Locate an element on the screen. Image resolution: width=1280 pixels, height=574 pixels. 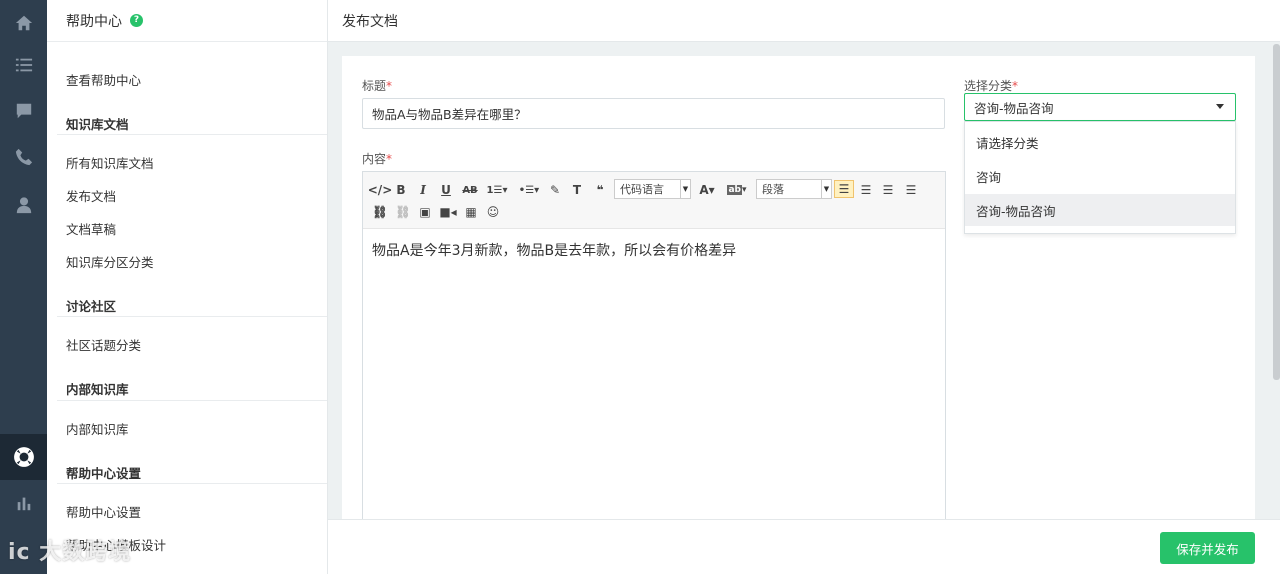
home-icon is located at coordinates (23, 23).